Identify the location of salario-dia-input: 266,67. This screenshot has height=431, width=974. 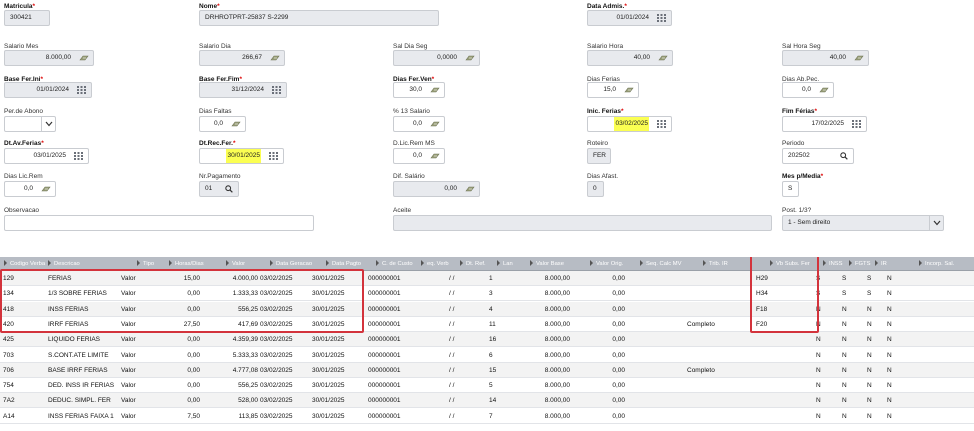
(242, 58).